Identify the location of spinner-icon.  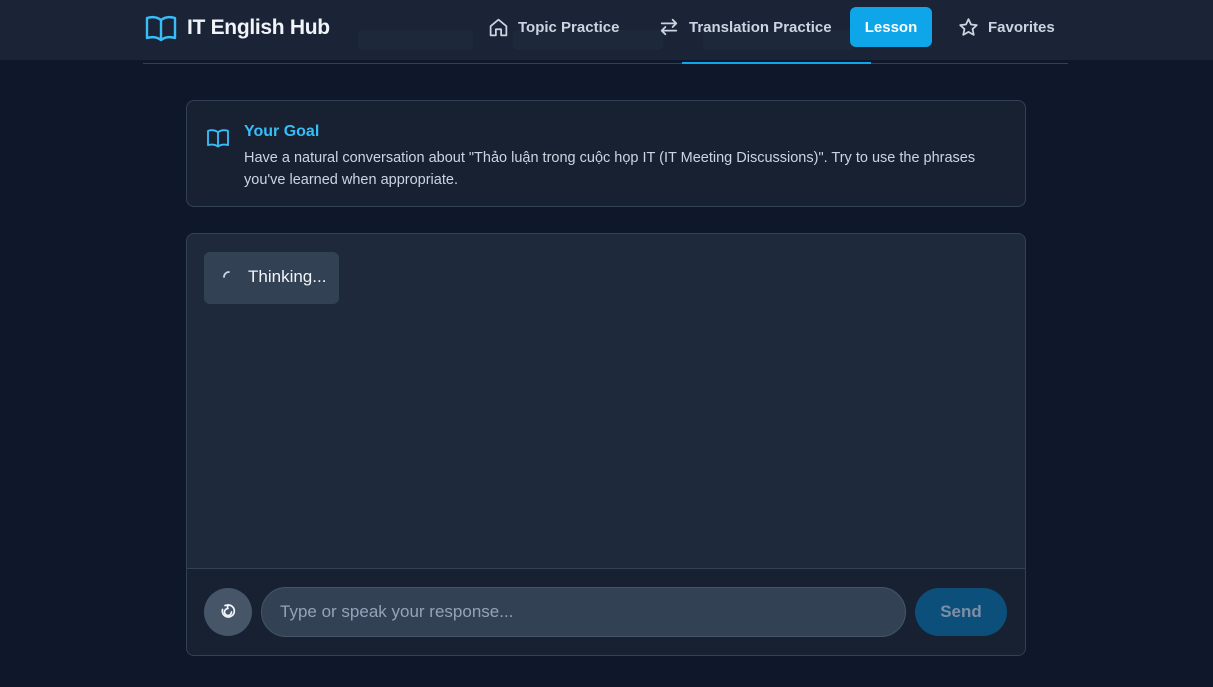
(226, 274).